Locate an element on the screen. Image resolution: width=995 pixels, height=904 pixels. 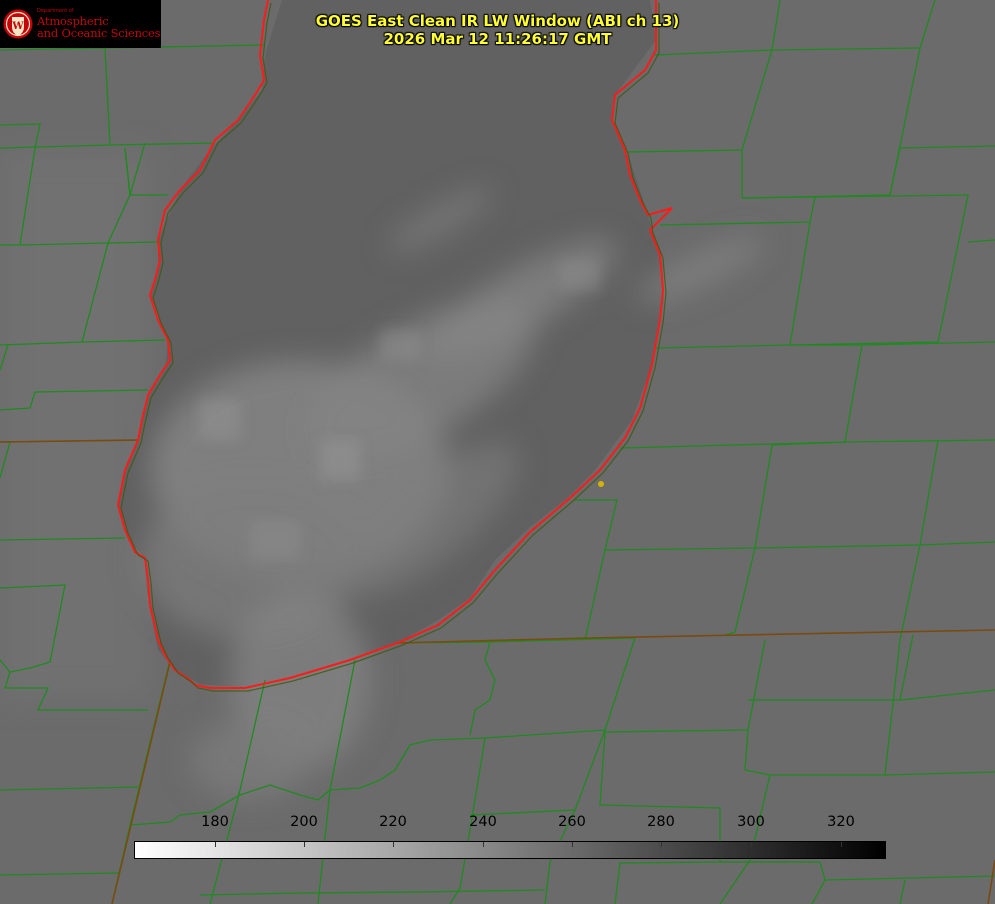
colorbar is located at coordinates (510, 850).